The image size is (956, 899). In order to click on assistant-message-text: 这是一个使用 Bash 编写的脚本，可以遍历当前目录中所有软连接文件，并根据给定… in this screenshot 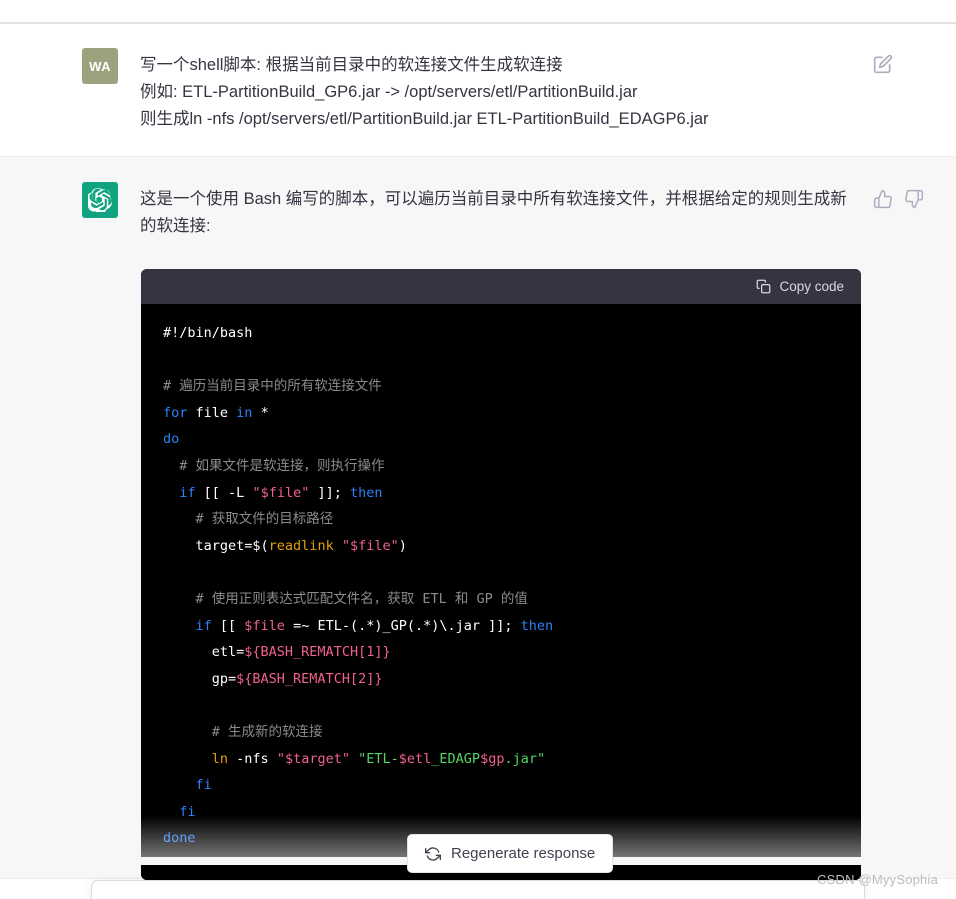, I will do `click(493, 212)`.